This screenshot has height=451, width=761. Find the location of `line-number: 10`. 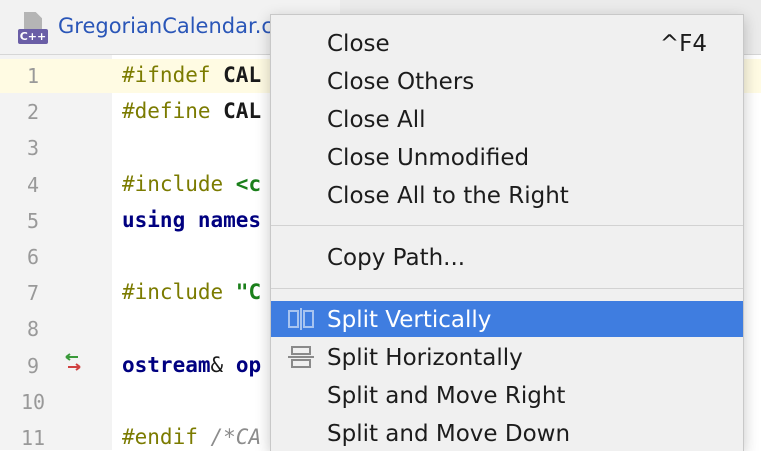

line-number: 10 is located at coordinates (33, 401).